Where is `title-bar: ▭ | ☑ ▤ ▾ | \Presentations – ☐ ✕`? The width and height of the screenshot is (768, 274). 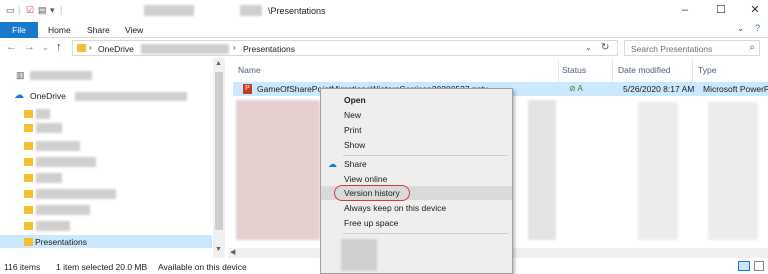
title-bar: ▭ | ☑ ▤ ▾ | \Presentations – ☐ ✕ is located at coordinates (384, 11).